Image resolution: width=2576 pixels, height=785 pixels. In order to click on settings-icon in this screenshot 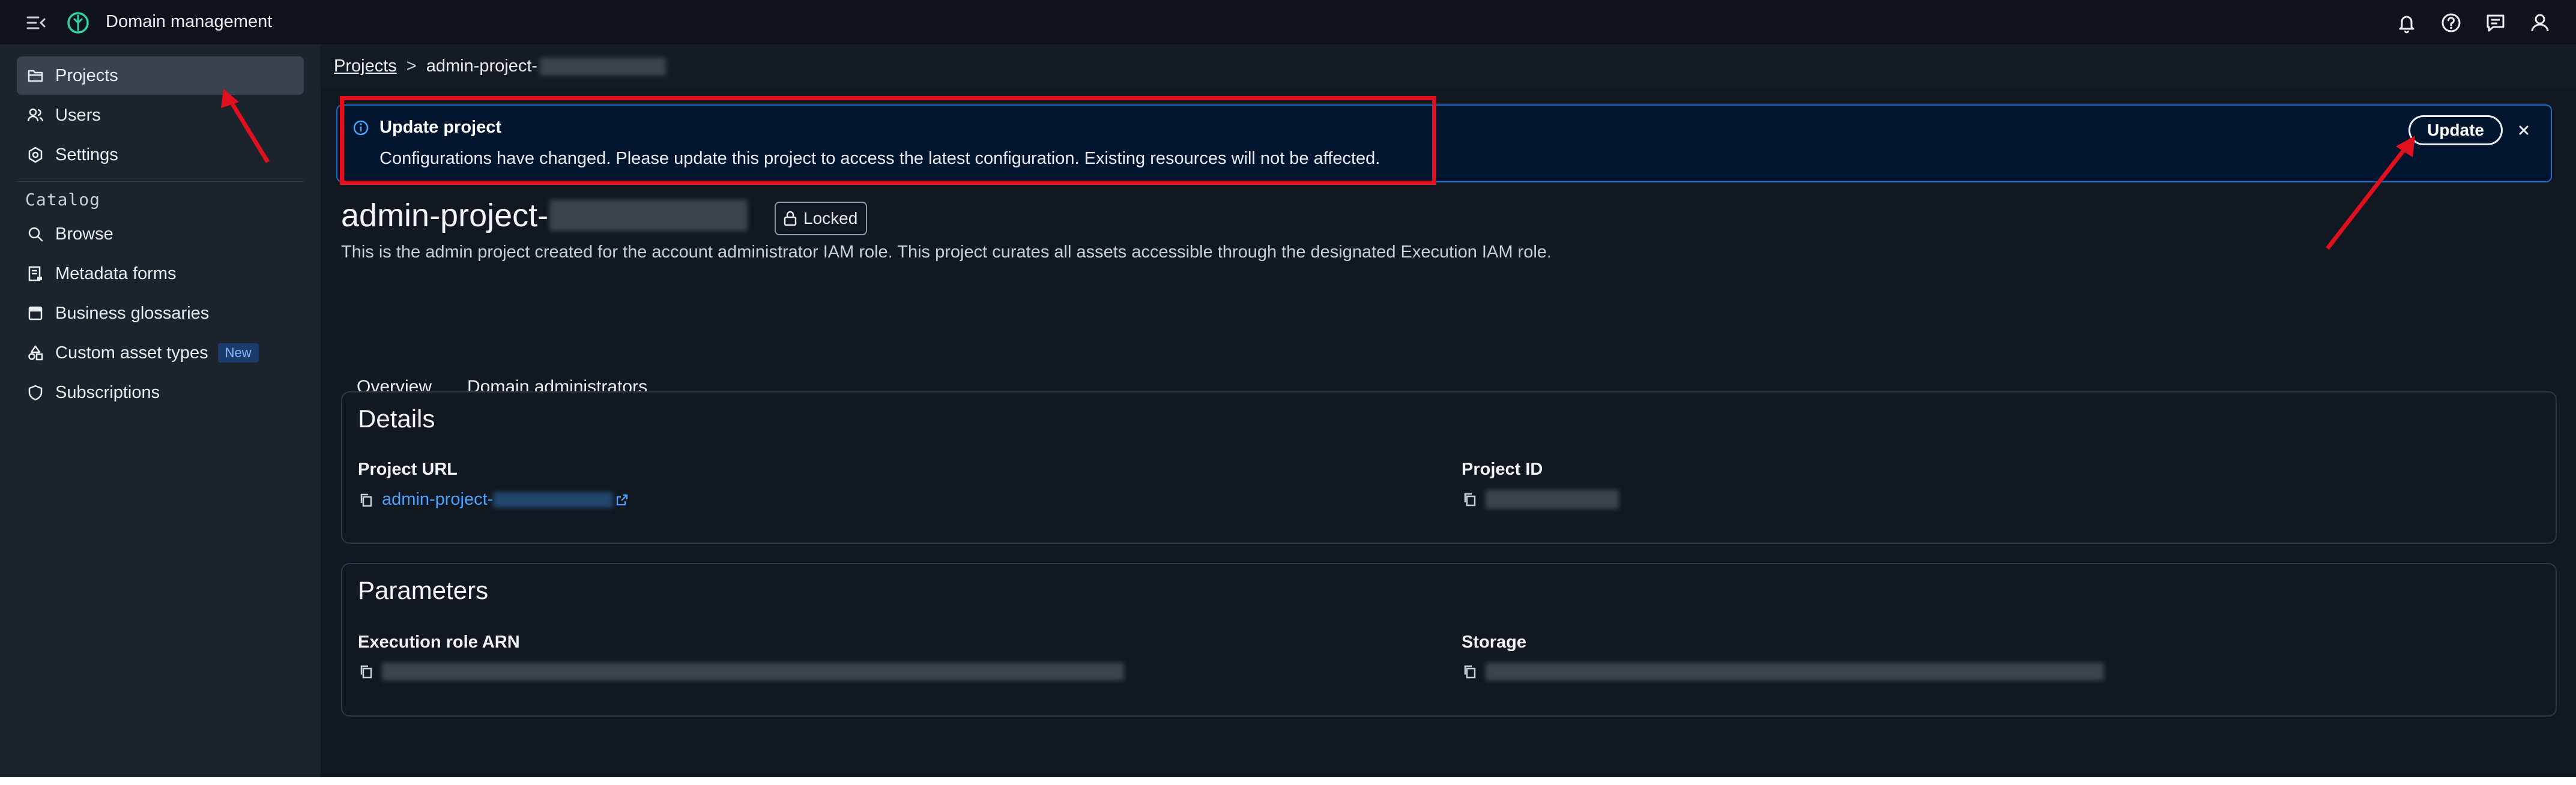, I will do `click(35, 154)`.